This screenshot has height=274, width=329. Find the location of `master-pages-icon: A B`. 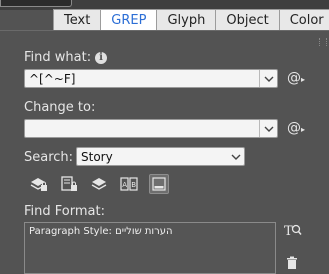

master-pages-icon: A B is located at coordinates (129, 184).